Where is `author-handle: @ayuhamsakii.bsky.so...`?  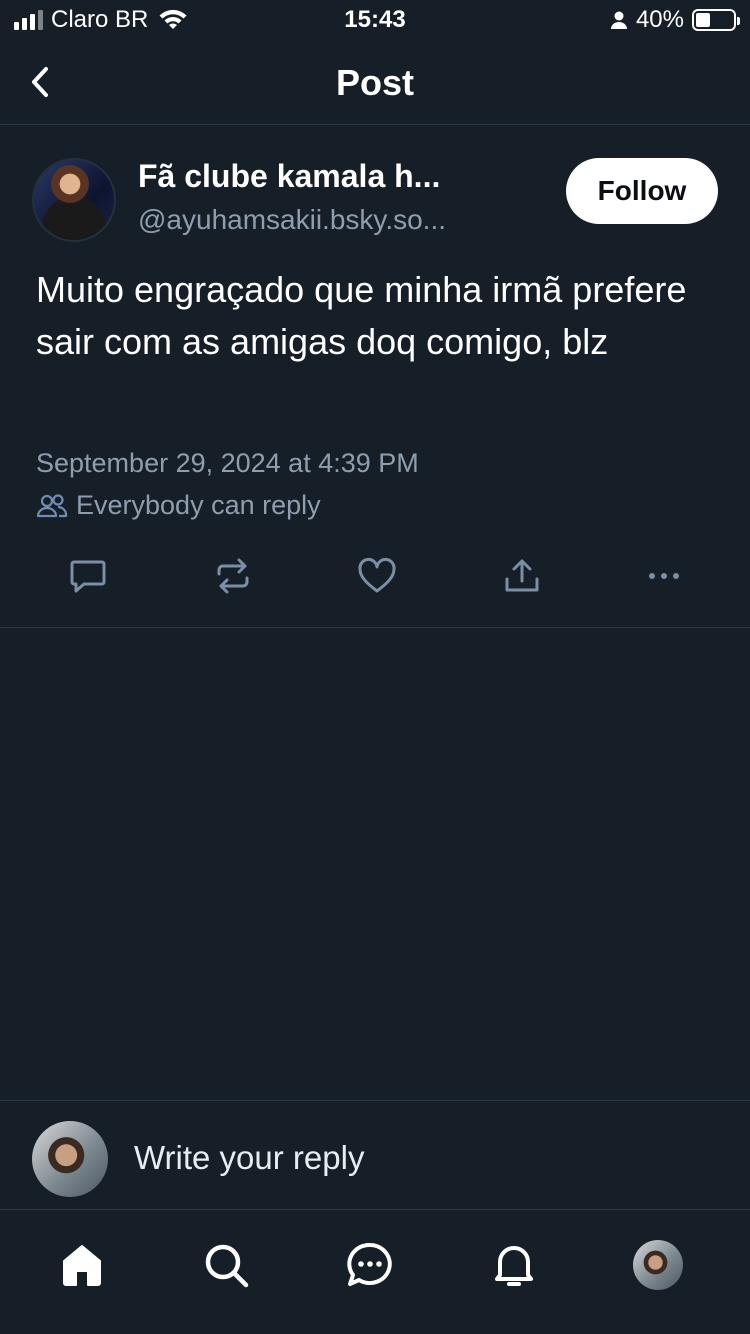
author-handle: @ayuhamsakii.bsky.so... is located at coordinates (292, 220).